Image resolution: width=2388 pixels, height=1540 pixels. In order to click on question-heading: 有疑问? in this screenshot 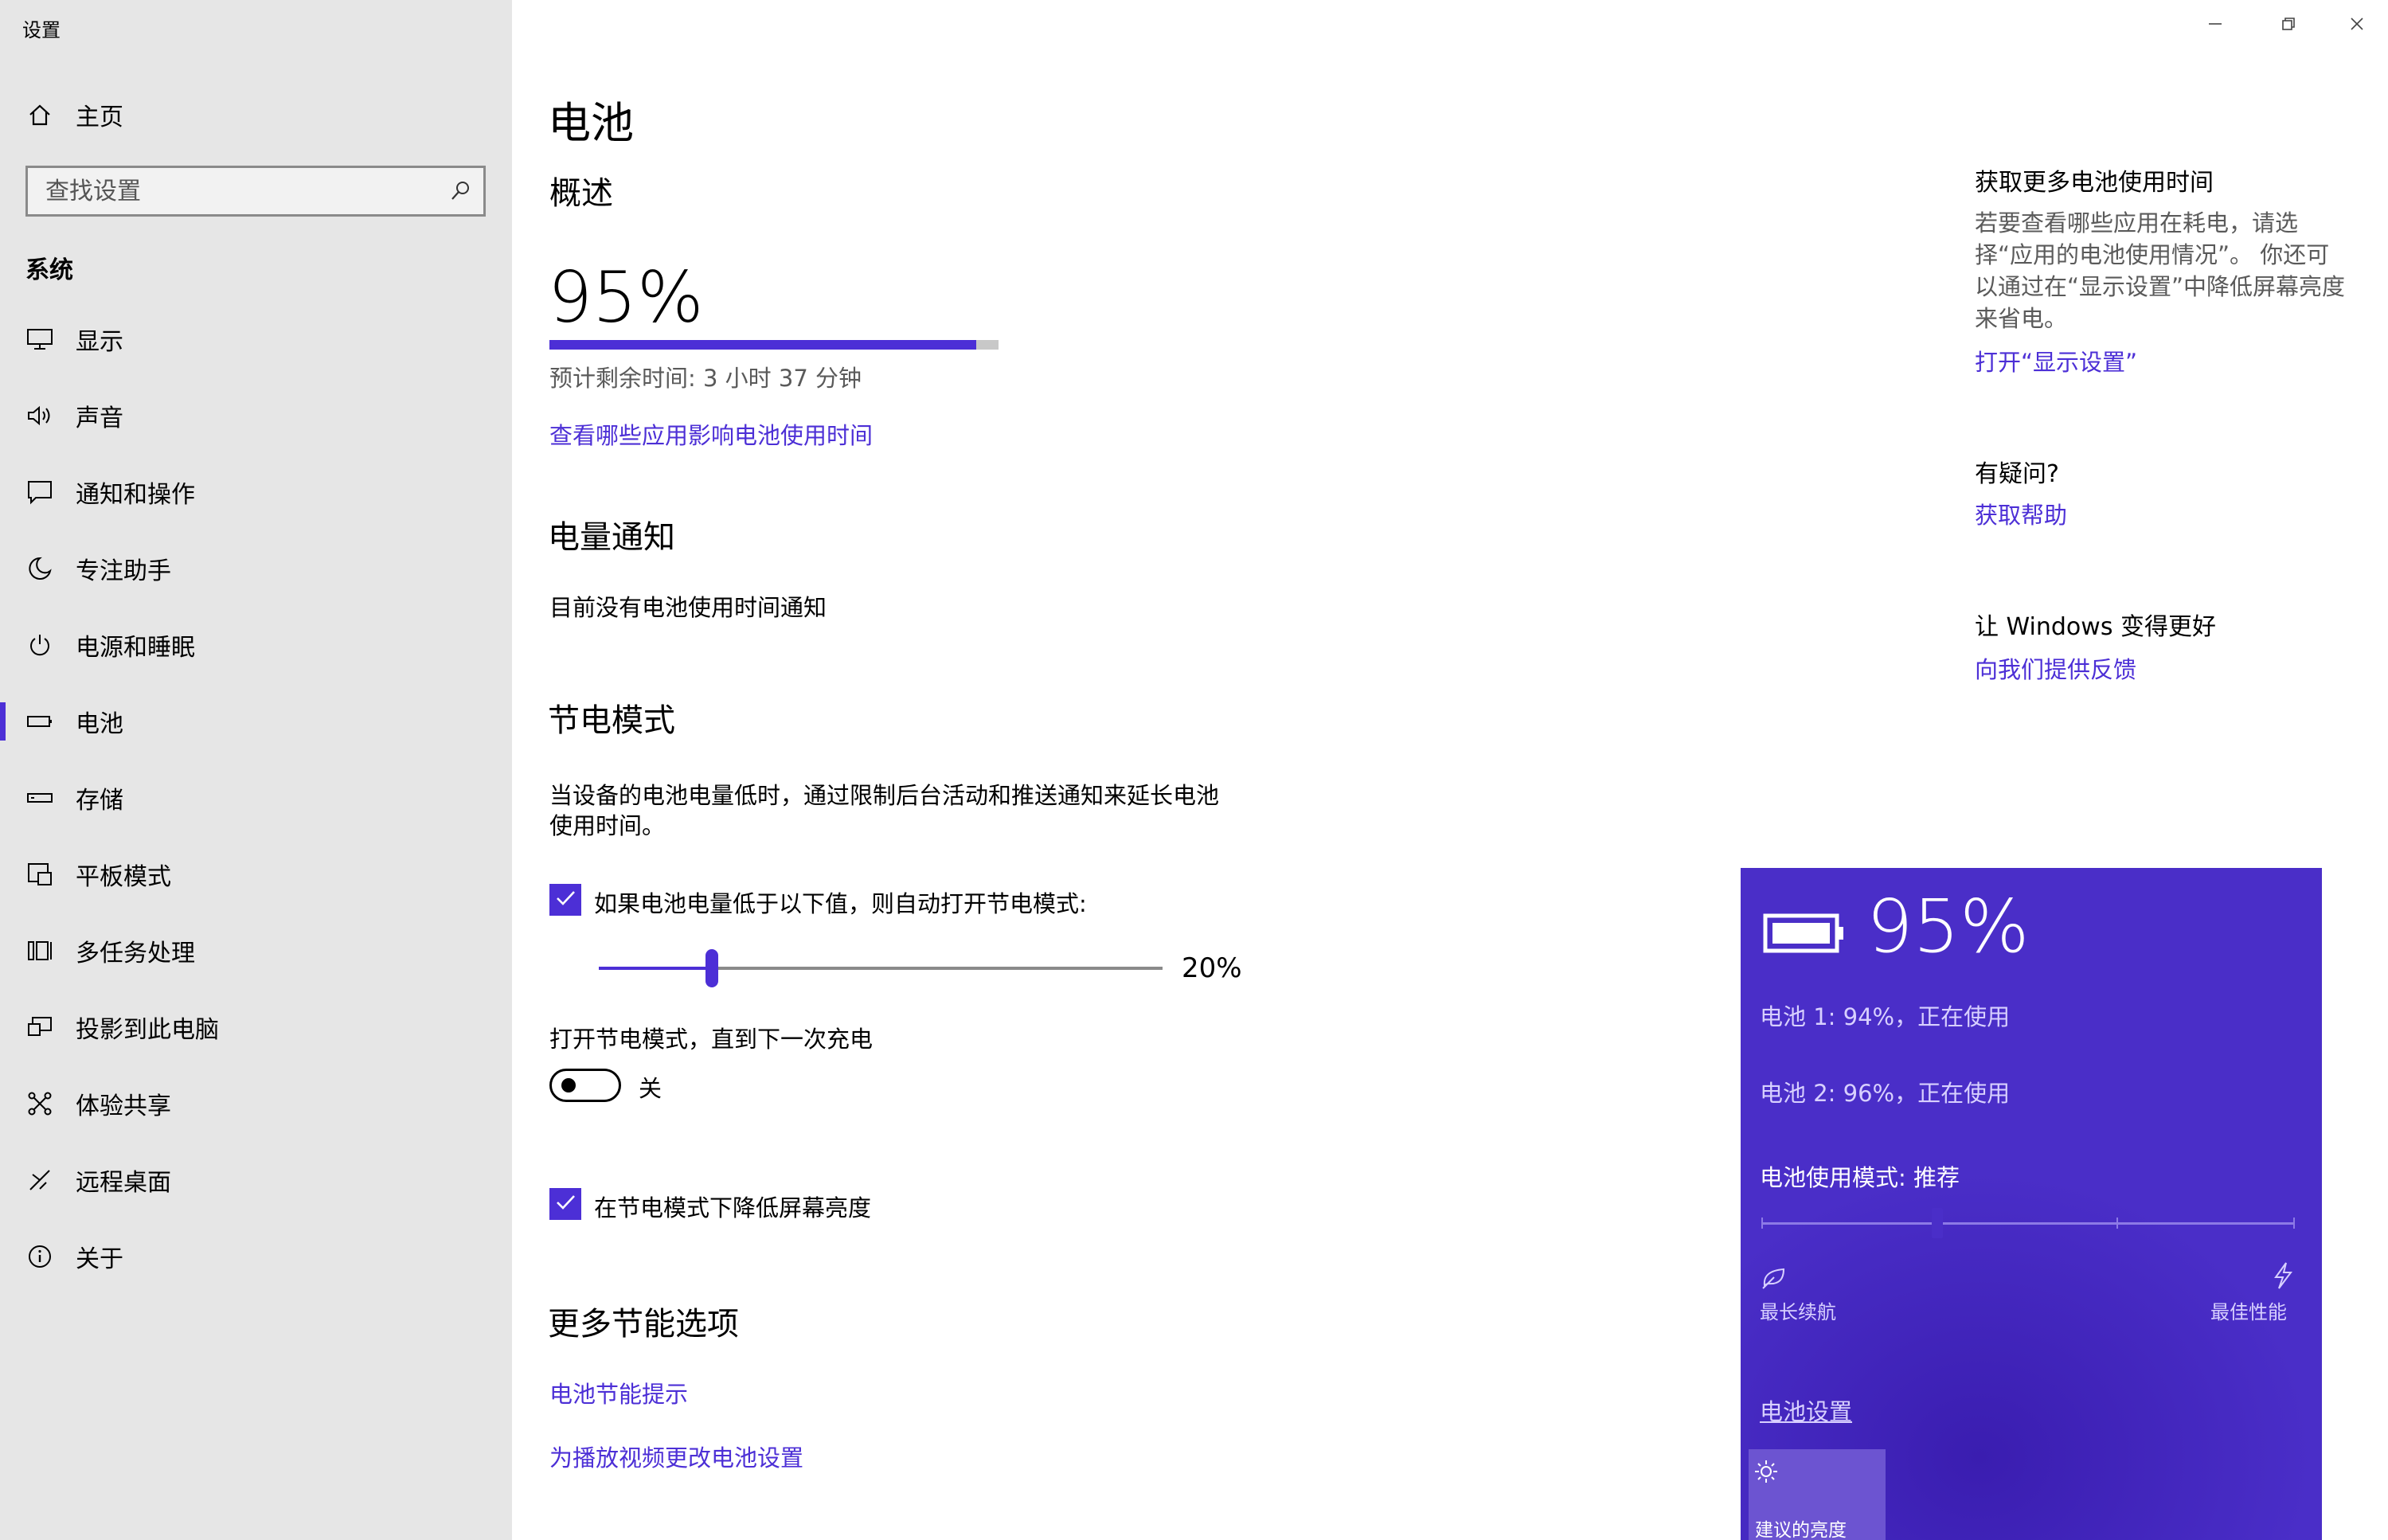, I will do `click(2017, 474)`.